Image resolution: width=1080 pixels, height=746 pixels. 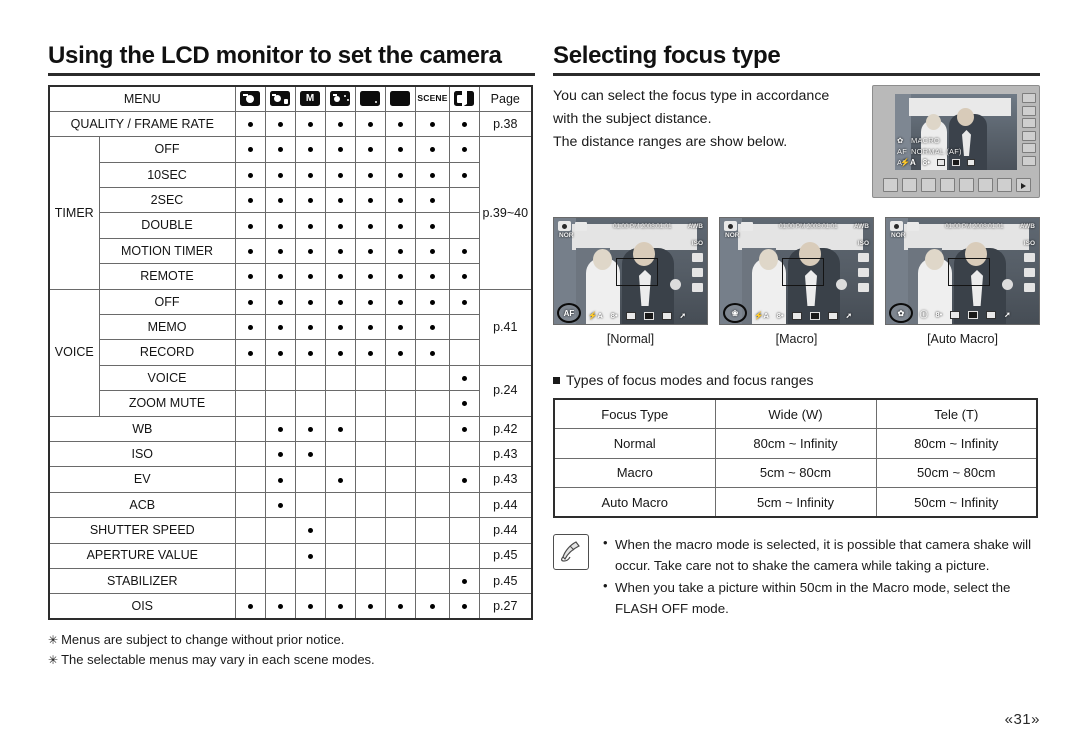 What do you see at coordinates (936, 151) in the screenshot?
I see `normal-af-label: NORMAL (AF)` at bounding box center [936, 151].